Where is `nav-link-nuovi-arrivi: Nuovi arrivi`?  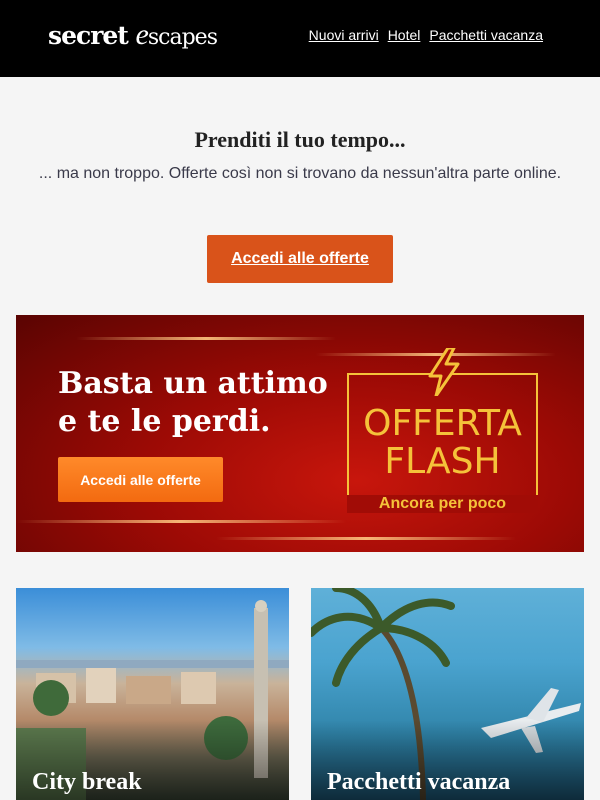
nav-link-nuovi-arrivi: Nuovi arrivi is located at coordinates (344, 35).